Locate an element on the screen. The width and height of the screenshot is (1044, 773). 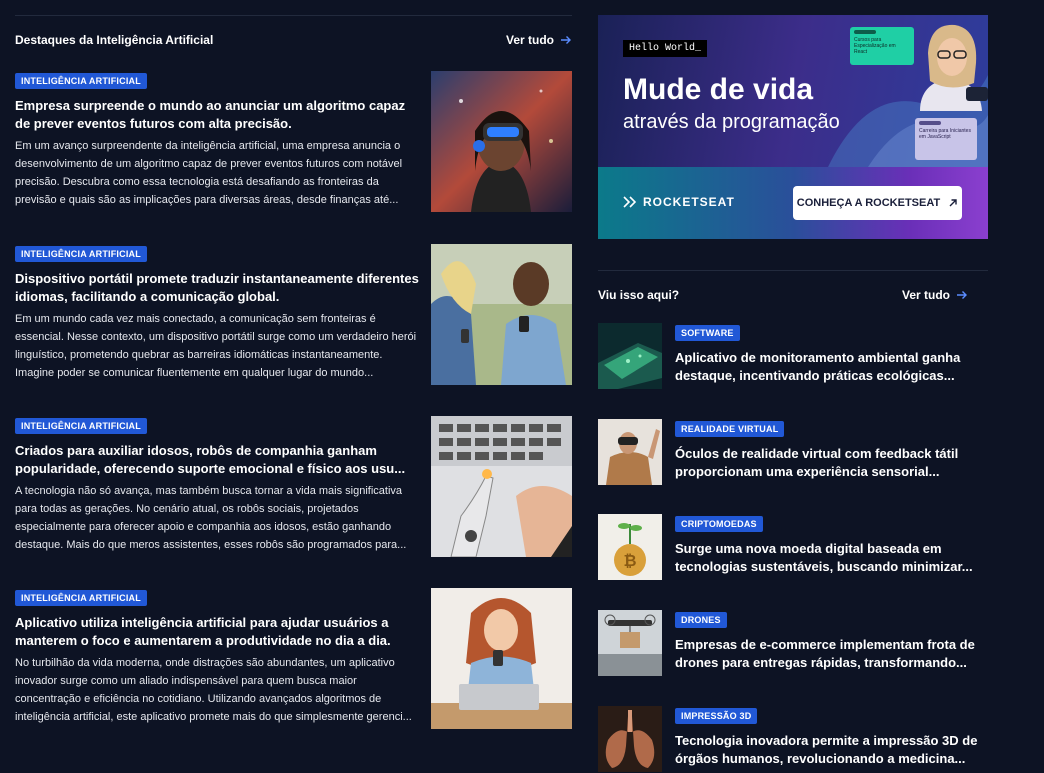
card-text: Carreira para Iniciantes em JavaScript is located at coordinates (945, 134).